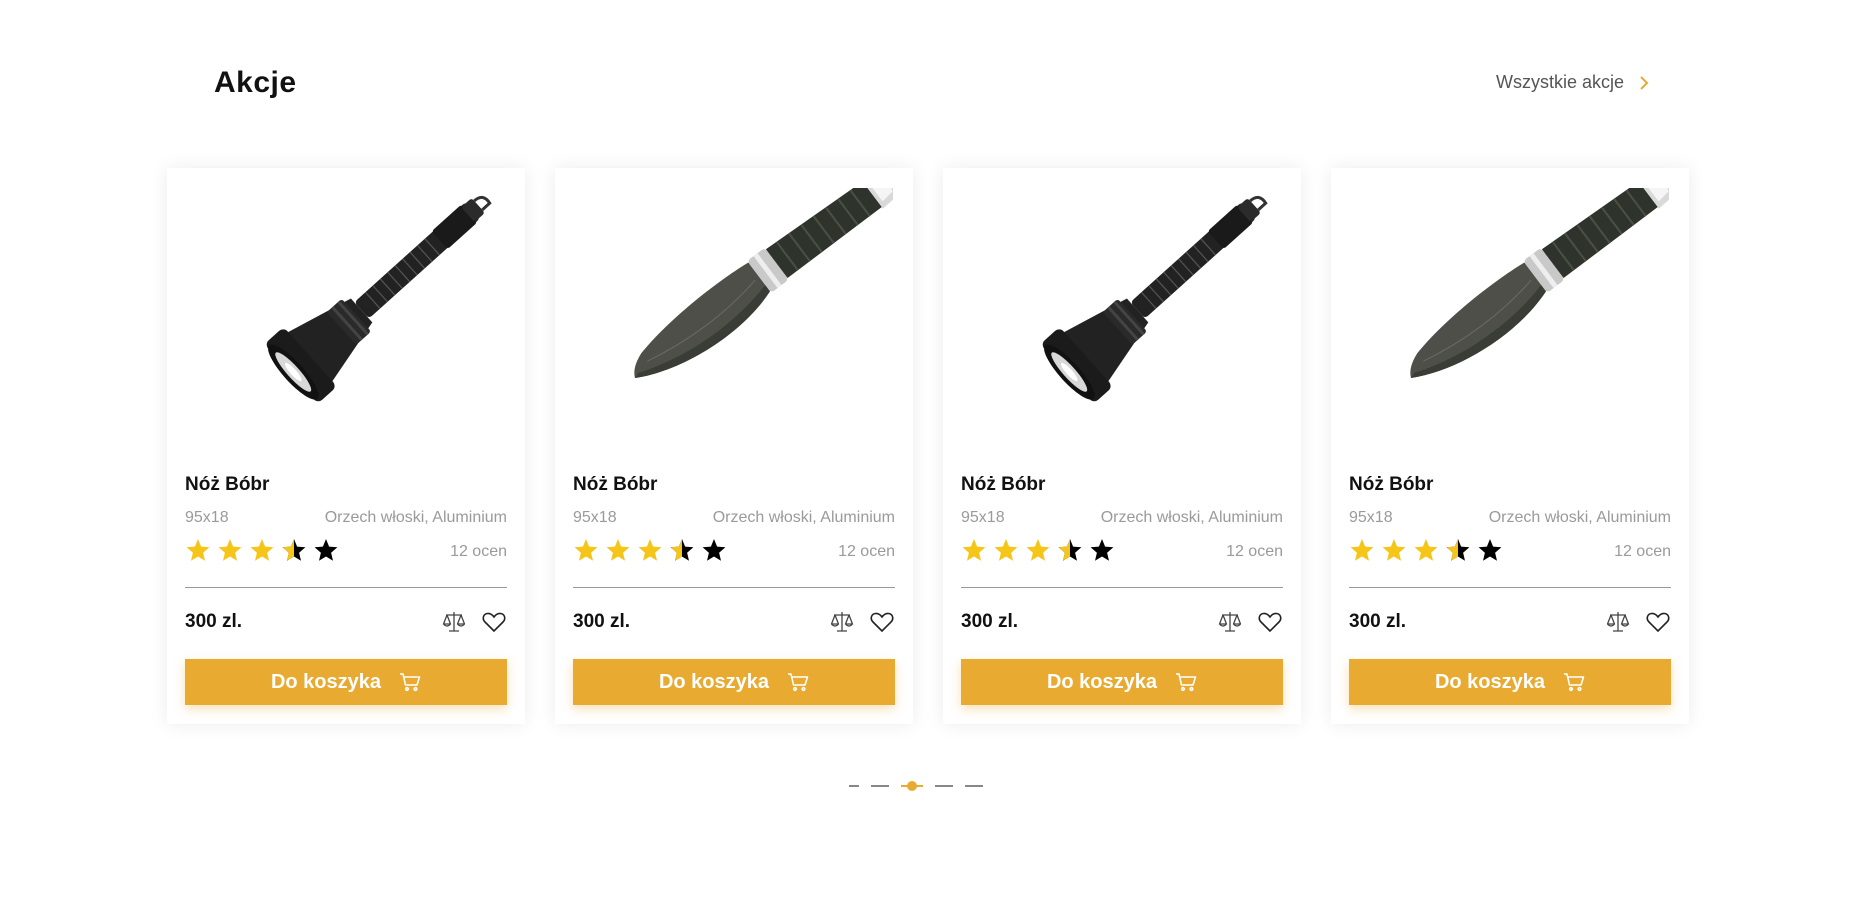 Image resolution: width=1862 pixels, height=923 pixels. What do you see at coordinates (932, 84) in the screenshot?
I see `section-header: Akcje Wszystkie akcje` at bounding box center [932, 84].